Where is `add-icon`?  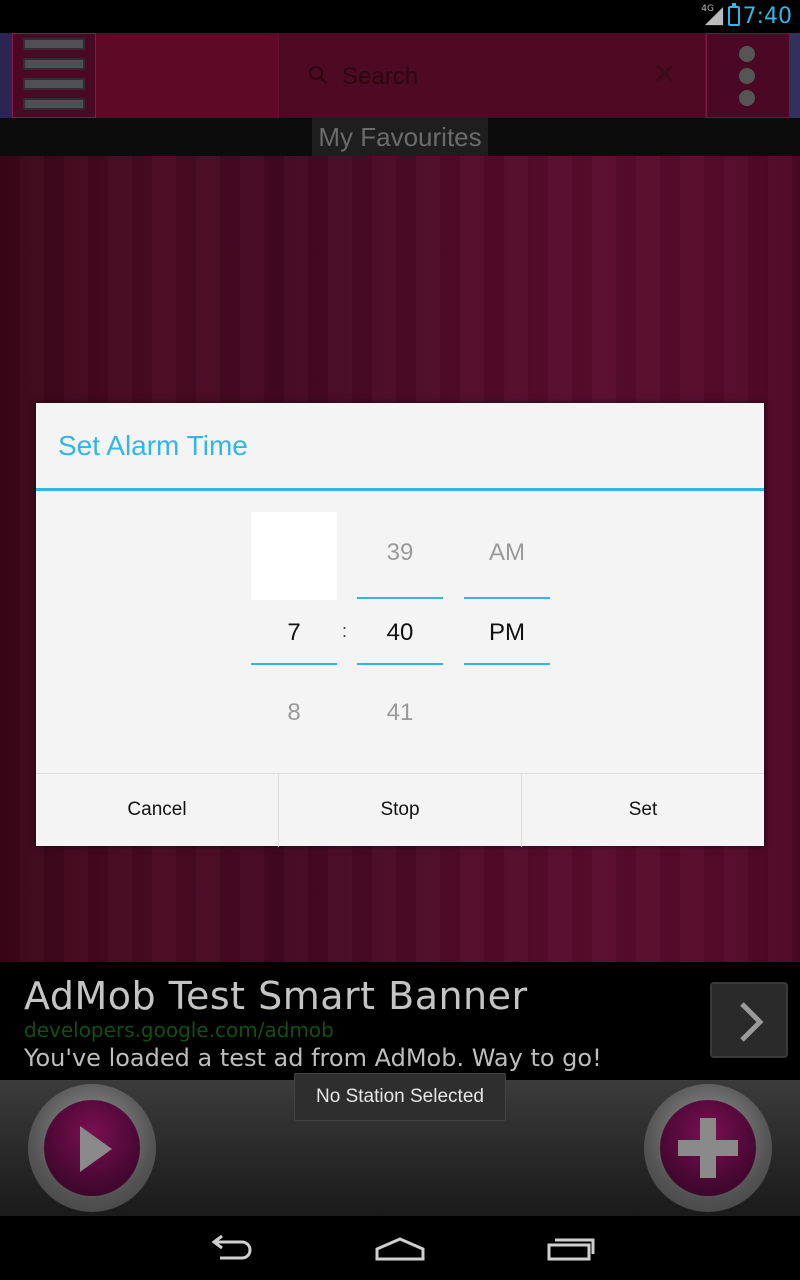 add-icon is located at coordinates (708, 1148).